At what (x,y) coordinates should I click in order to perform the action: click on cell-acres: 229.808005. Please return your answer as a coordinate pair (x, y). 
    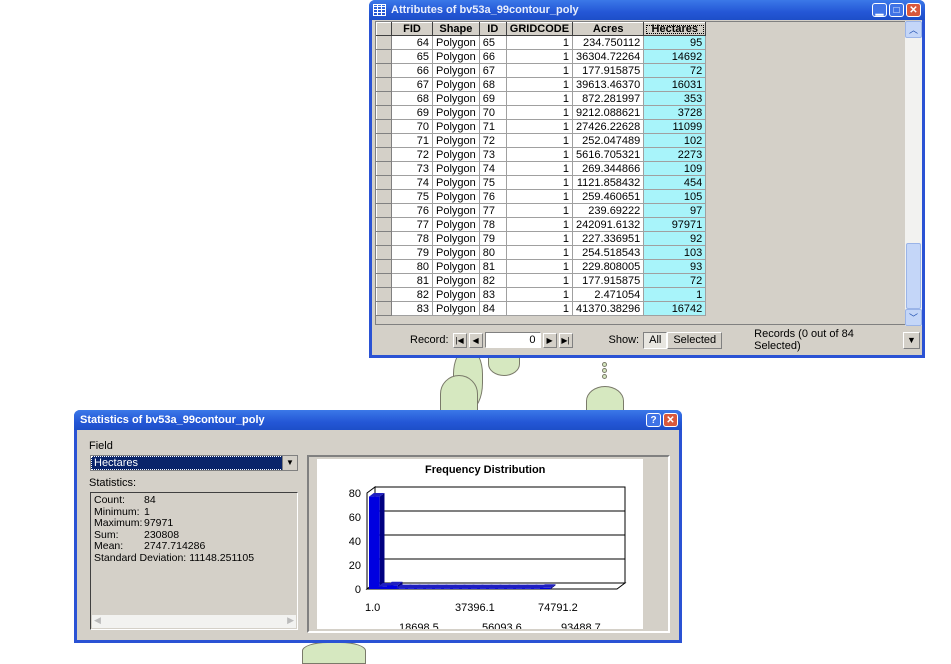
    Looking at the image, I should click on (608, 266).